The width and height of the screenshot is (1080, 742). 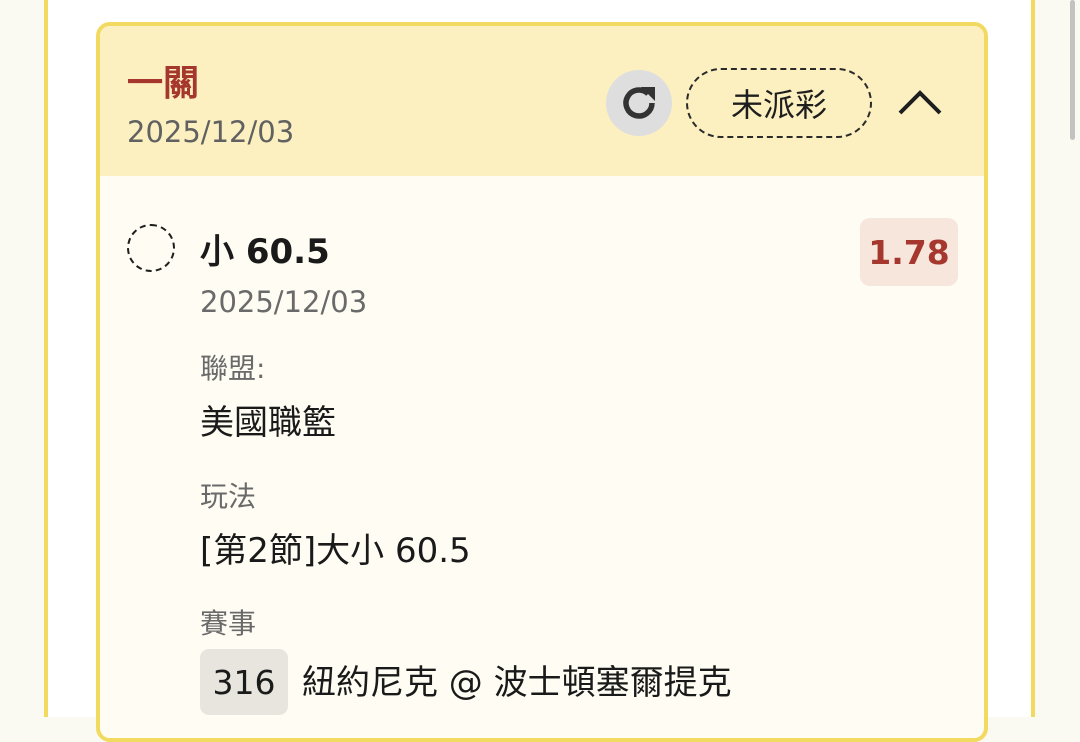 I want to click on bet-type-title: 一關, so click(x=163, y=83).